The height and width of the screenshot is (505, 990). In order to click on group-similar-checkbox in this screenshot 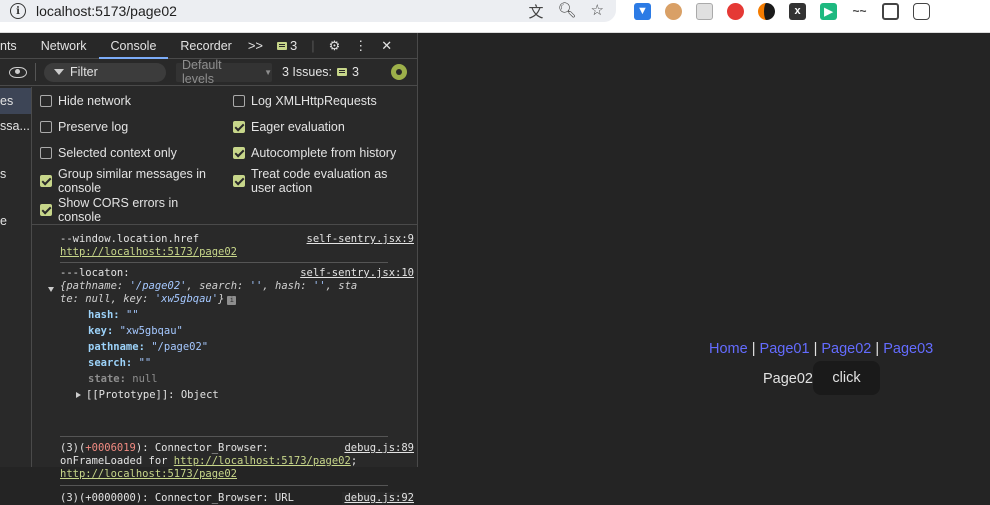, I will do `click(46, 181)`.